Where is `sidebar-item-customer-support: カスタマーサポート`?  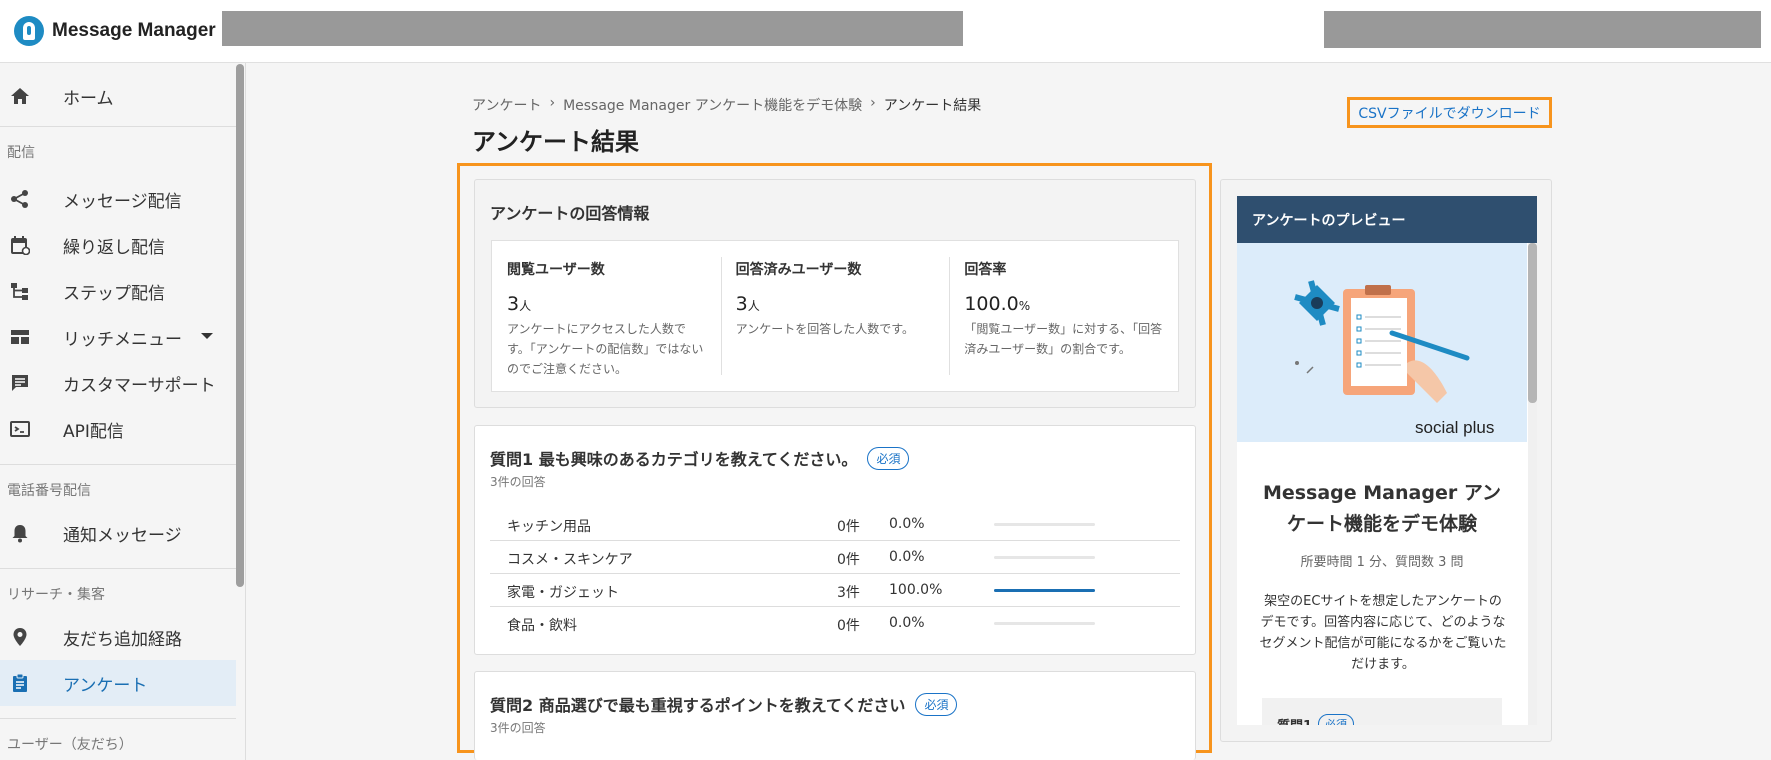
sidebar-item-customer-support: カスタマーサポート is located at coordinates (118, 383).